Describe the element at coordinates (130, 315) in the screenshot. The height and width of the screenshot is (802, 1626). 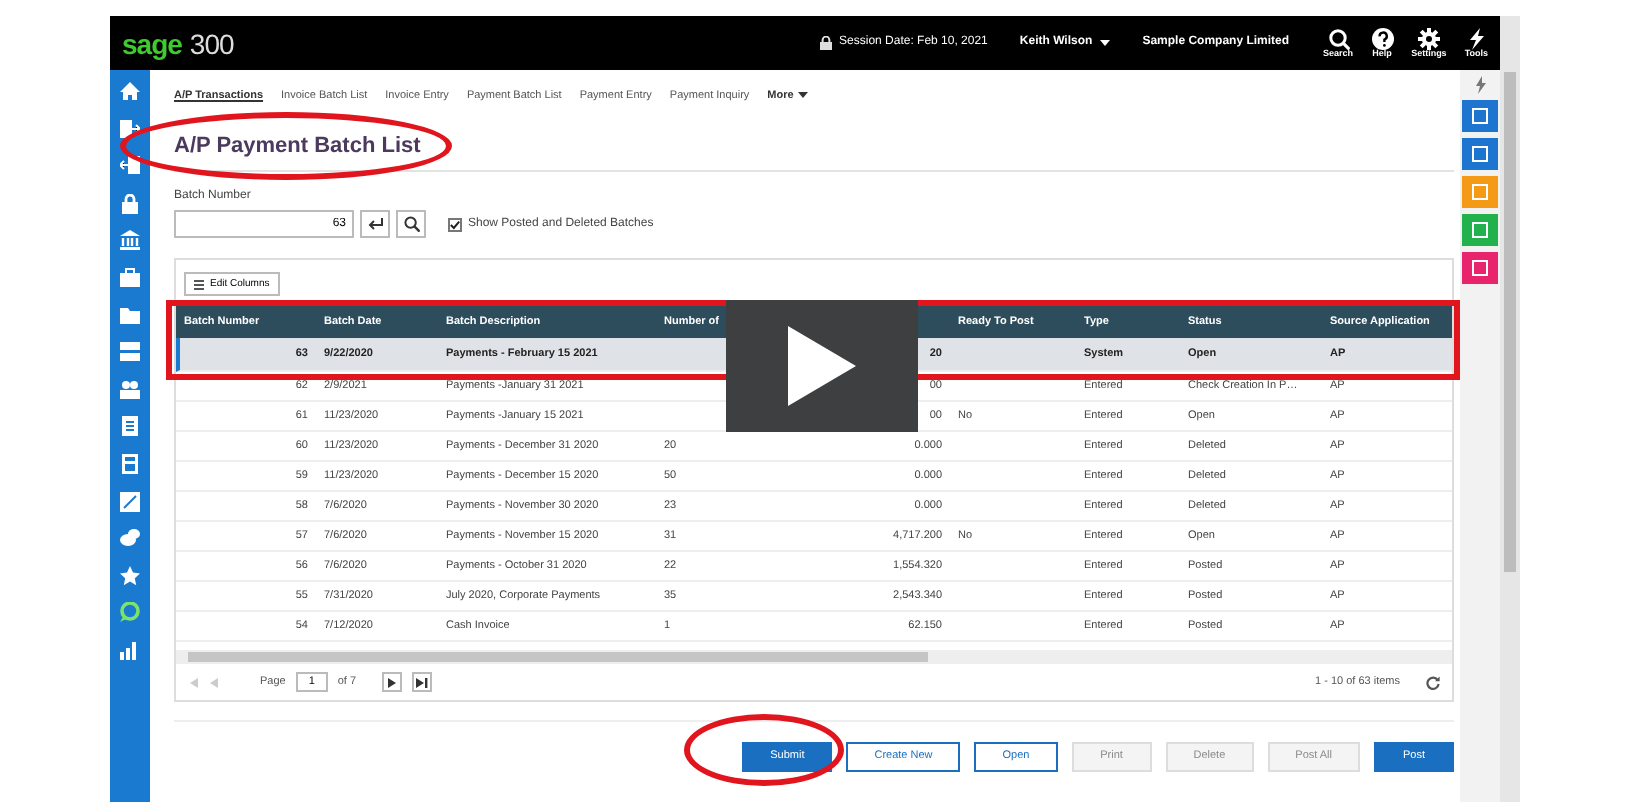
I see `folder-icon` at that location.